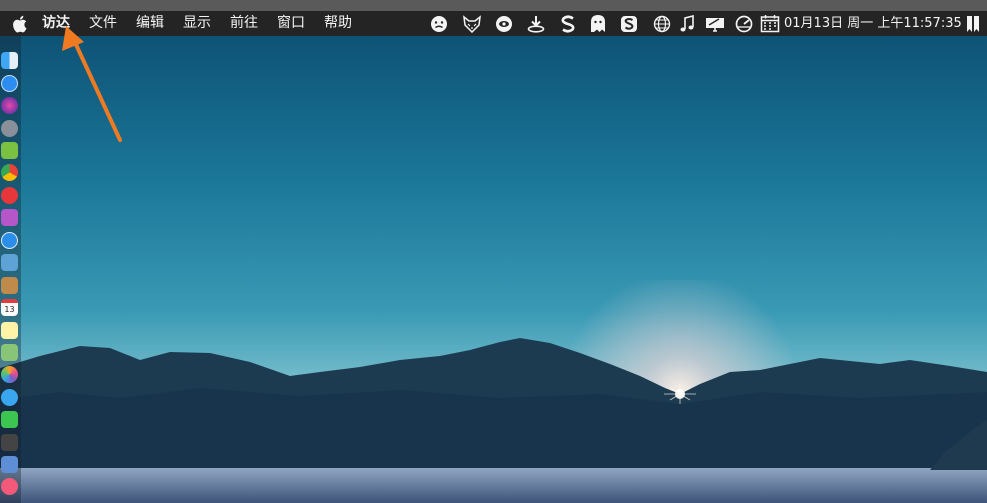 The height and width of the screenshot is (503, 987). What do you see at coordinates (9, 374) in the screenshot?
I see `photos-icon` at bounding box center [9, 374].